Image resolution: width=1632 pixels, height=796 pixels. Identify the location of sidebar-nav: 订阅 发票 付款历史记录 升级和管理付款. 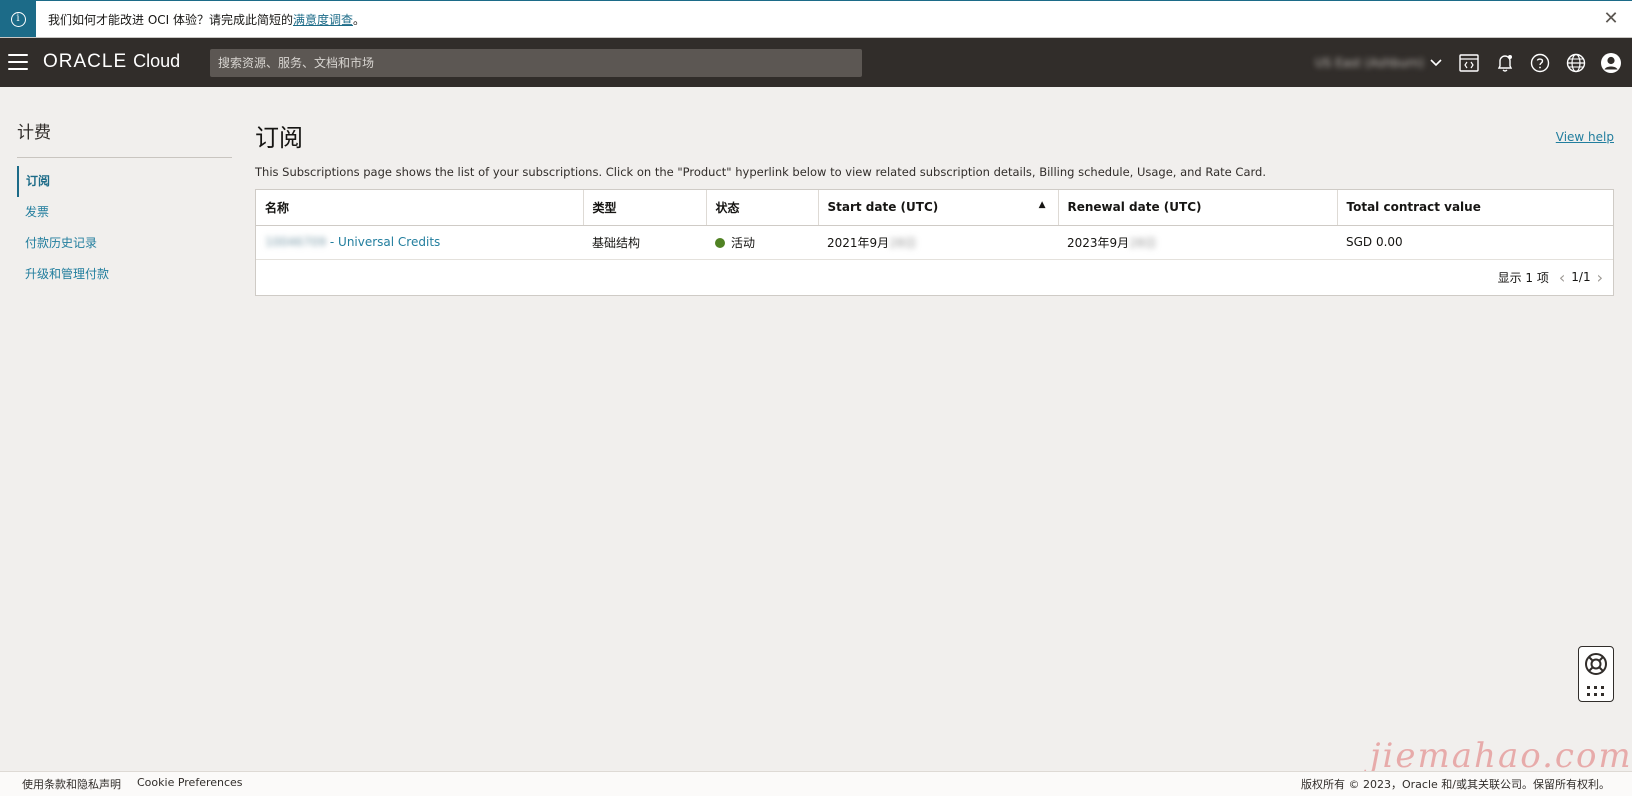
(124, 228).